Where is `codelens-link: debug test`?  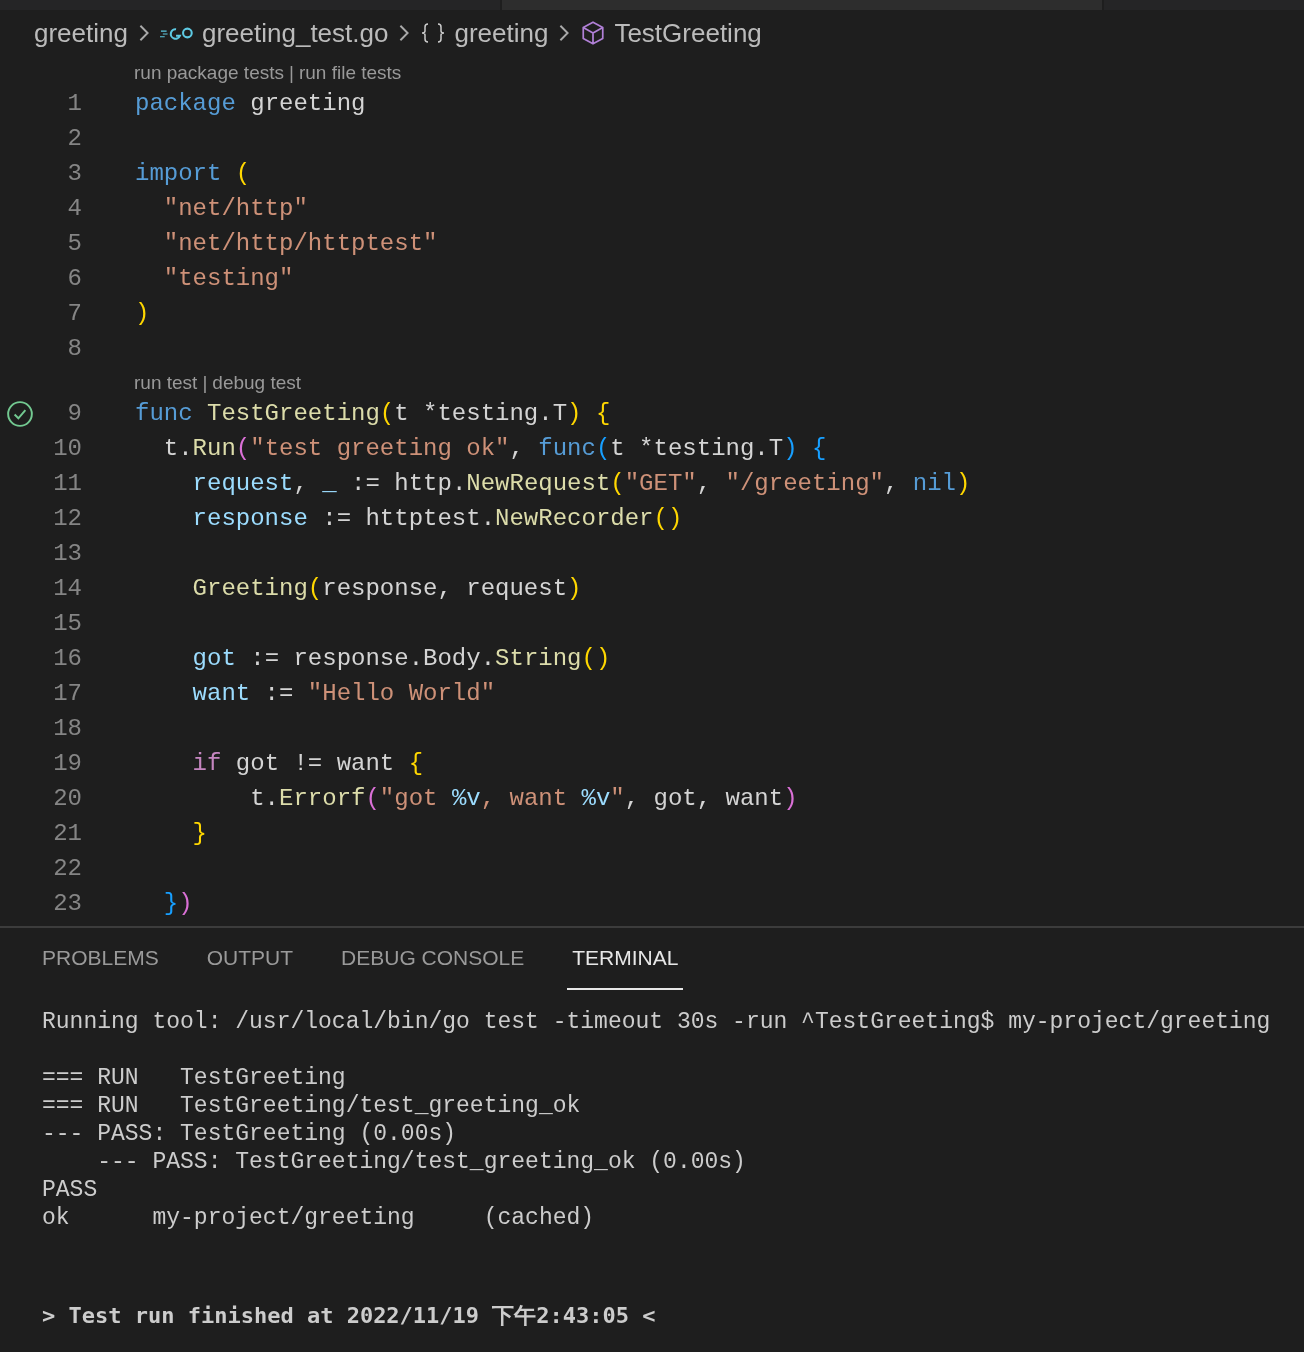
codelens-link: debug test is located at coordinates (257, 383).